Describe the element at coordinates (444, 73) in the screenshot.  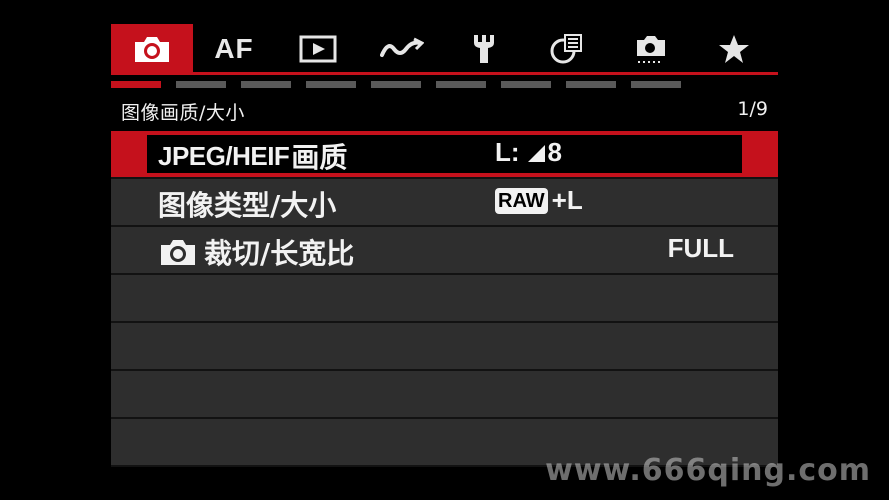
I see `tab-underline` at that location.